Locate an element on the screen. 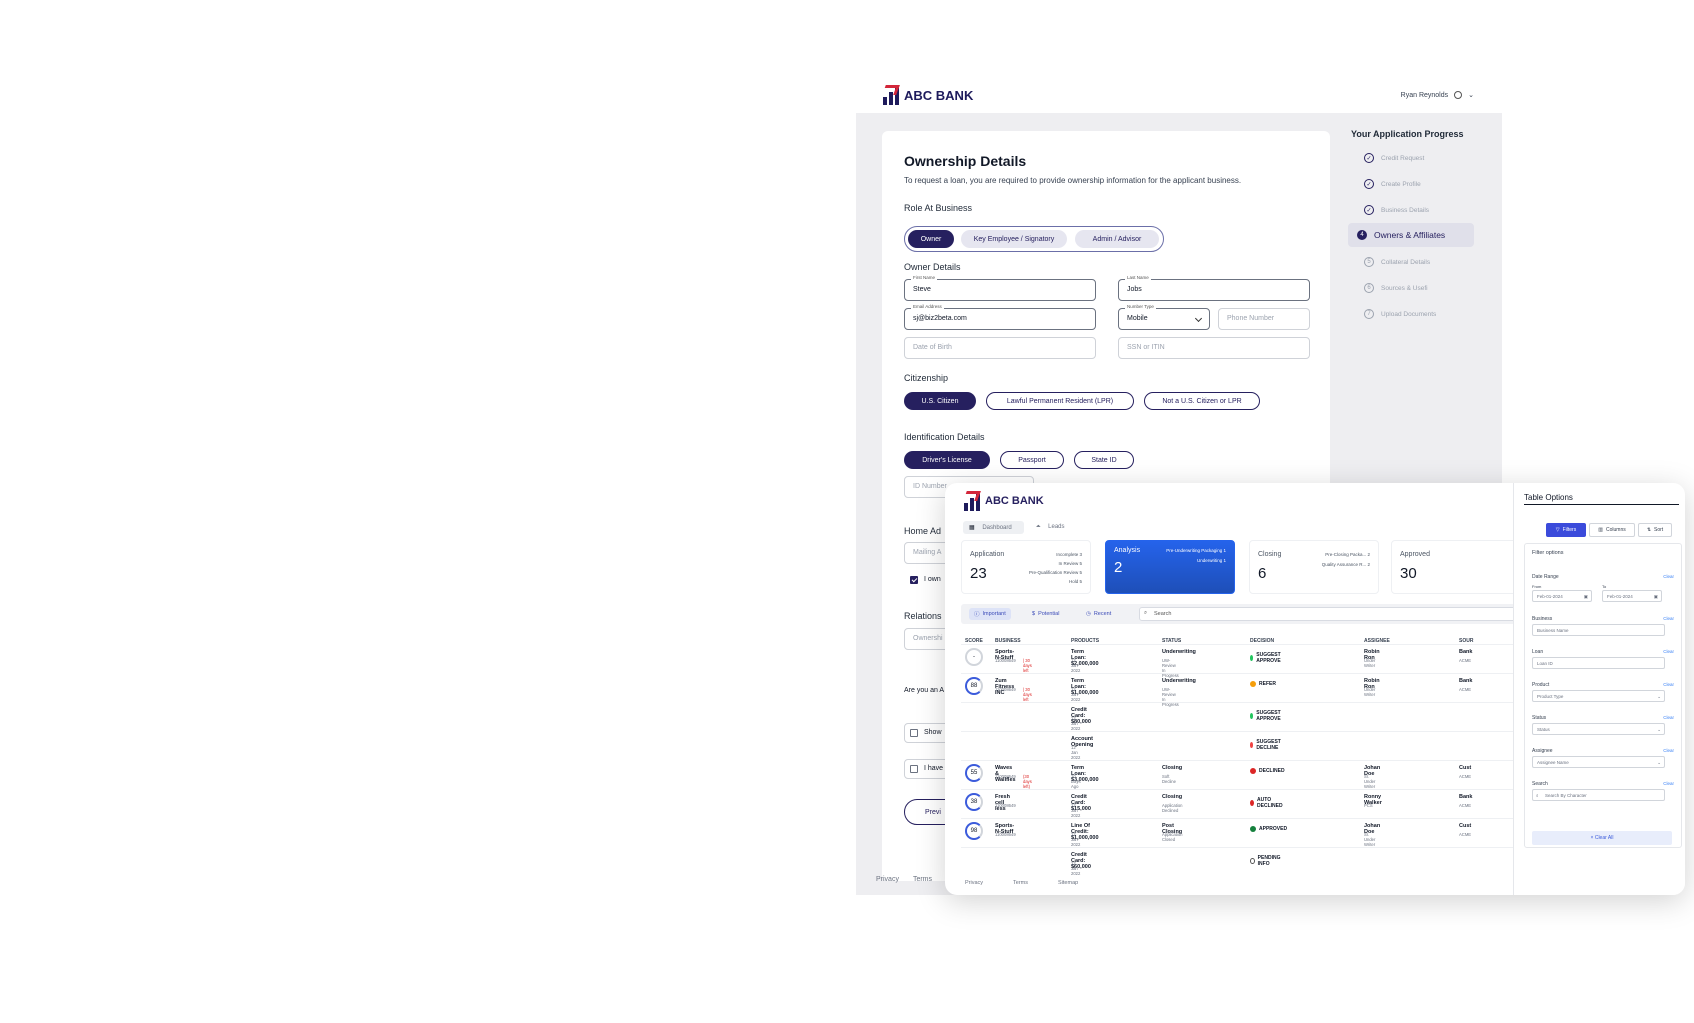  show-checkbox is located at coordinates (914, 733).